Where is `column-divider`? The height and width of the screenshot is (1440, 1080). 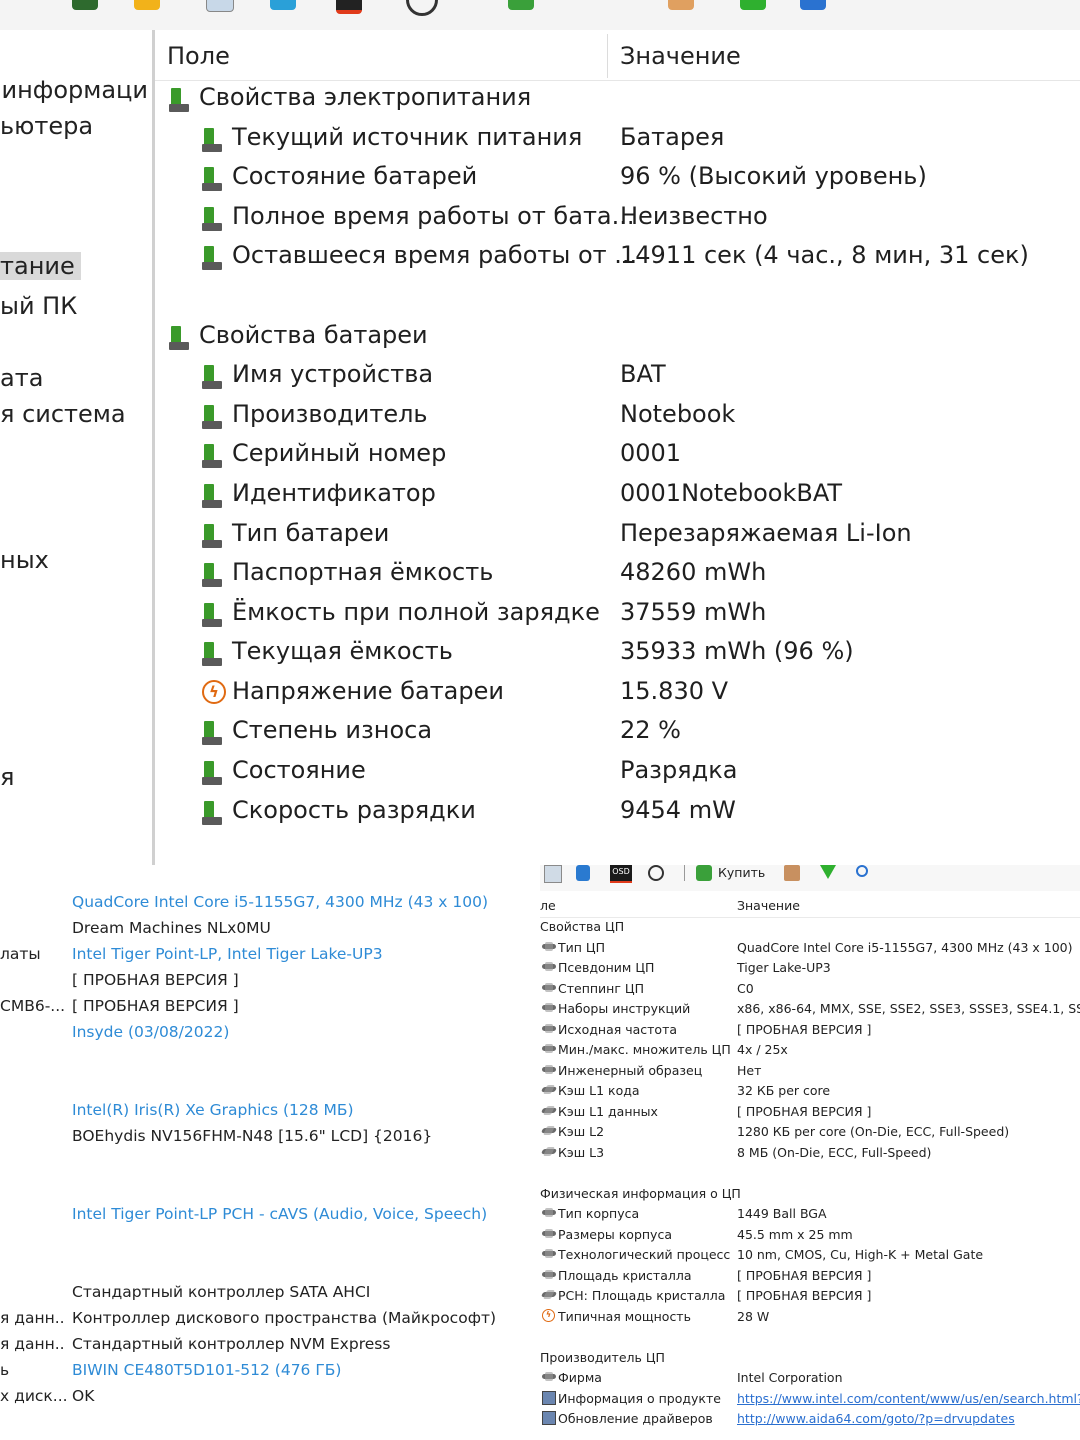 column-divider is located at coordinates (607, 56).